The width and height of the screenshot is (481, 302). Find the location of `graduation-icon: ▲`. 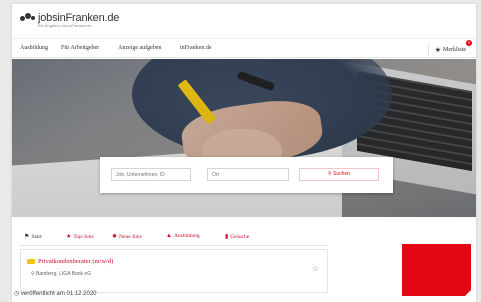

graduation-icon: ▲ is located at coordinates (169, 236).